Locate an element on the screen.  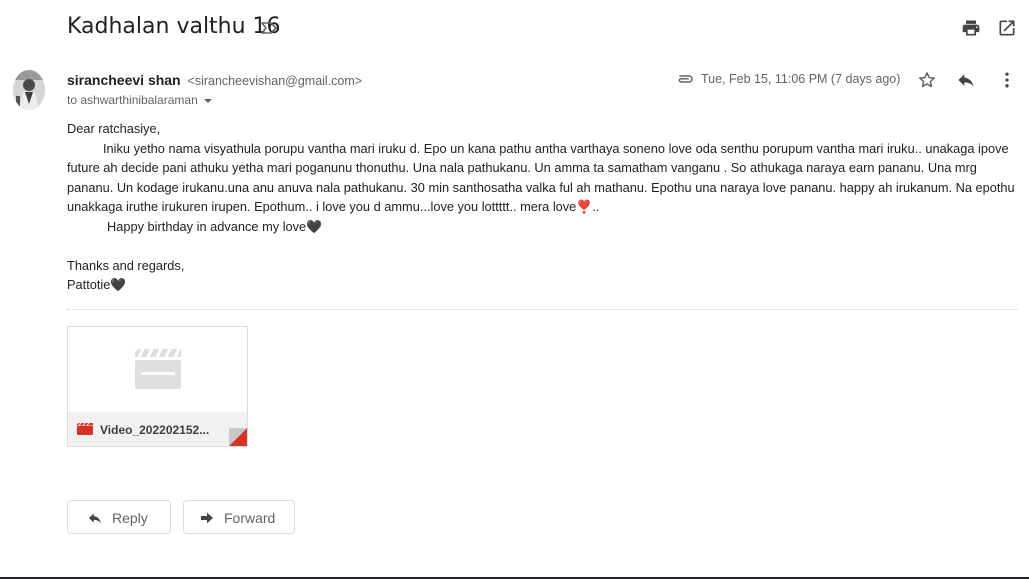
body-signature: Pattotie🖤 is located at coordinates (544, 285).